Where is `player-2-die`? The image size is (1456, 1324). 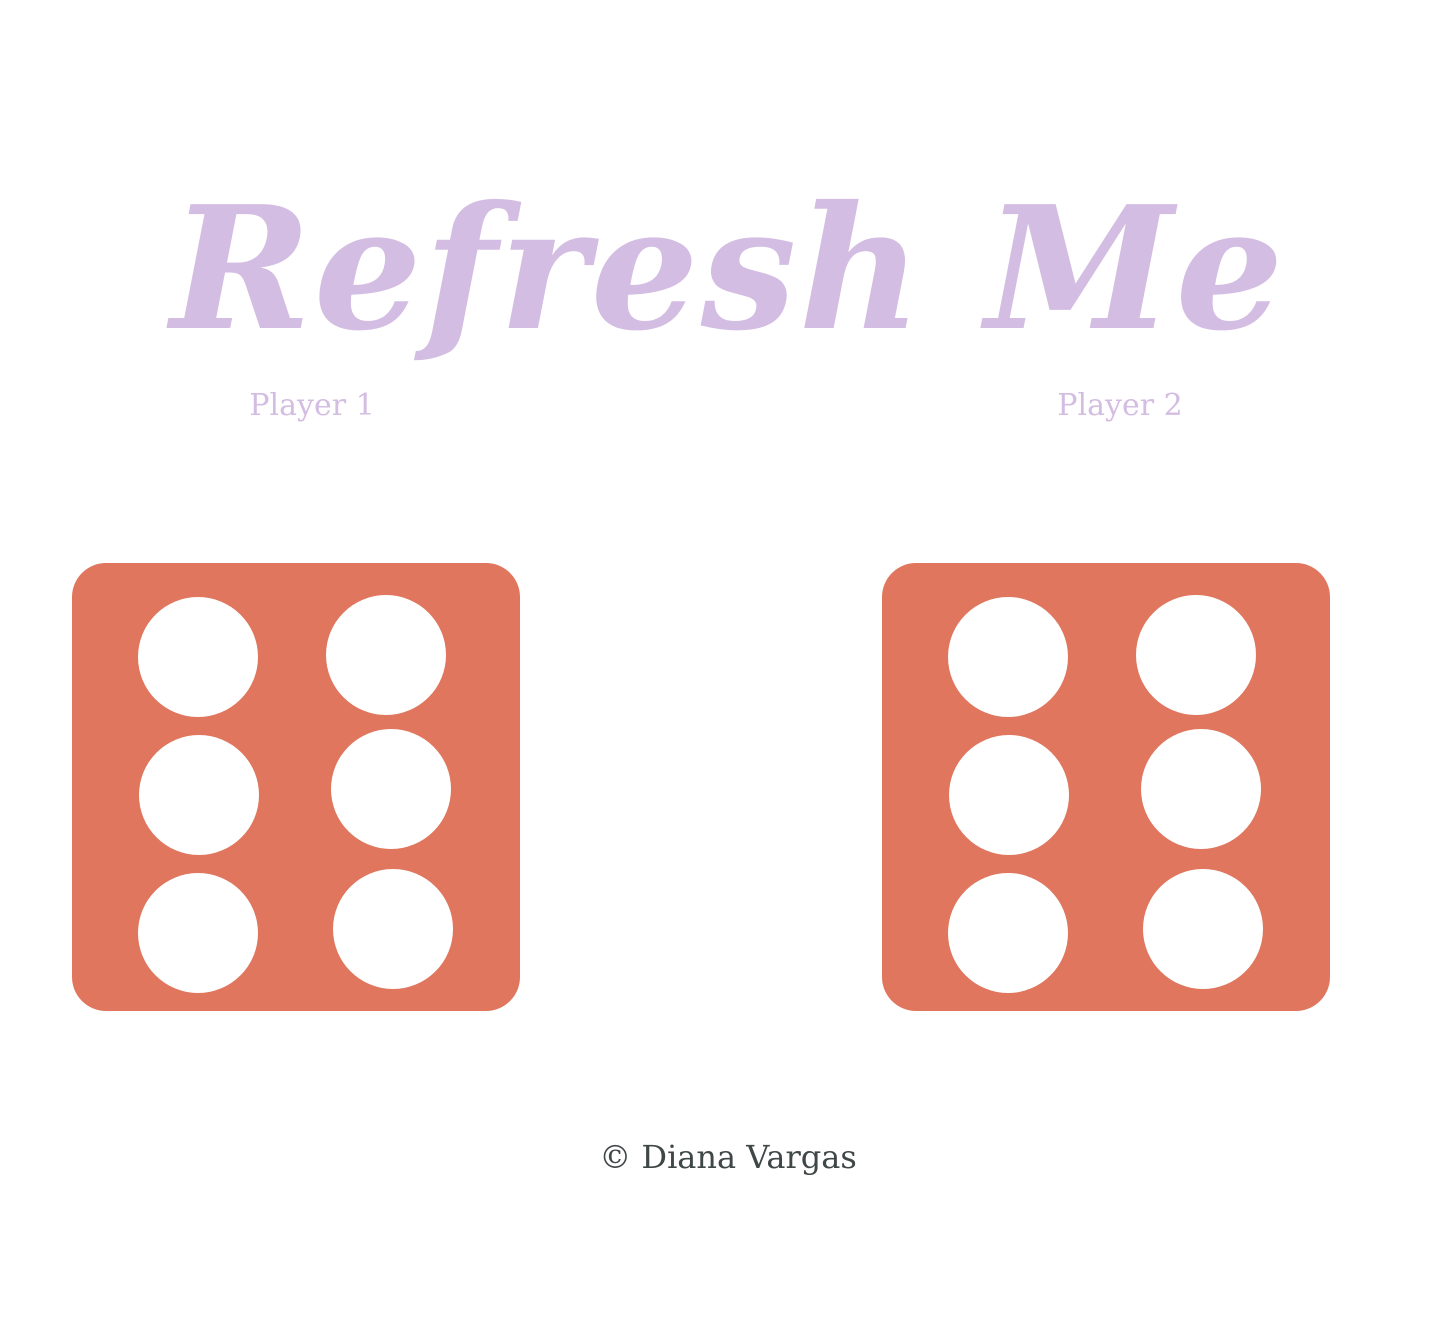 player-2-die is located at coordinates (1106, 787).